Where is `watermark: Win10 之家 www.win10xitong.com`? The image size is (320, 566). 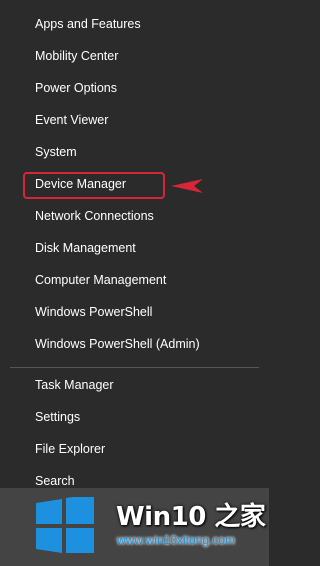
watermark: Win10 之家 www.win10xitong.com is located at coordinates (134, 527).